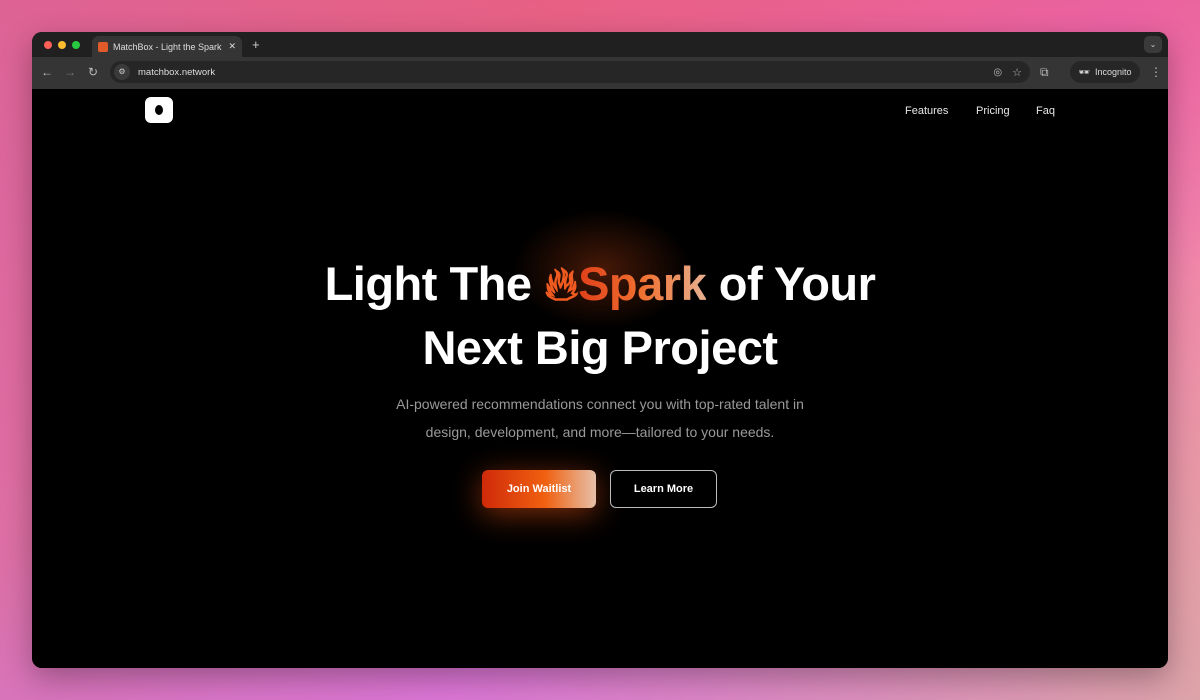 Image resolution: width=1200 pixels, height=700 pixels. I want to click on close-window-button, so click(48, 45).